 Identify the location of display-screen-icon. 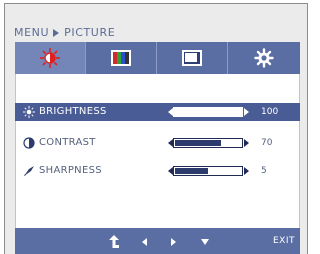
(192, 58).